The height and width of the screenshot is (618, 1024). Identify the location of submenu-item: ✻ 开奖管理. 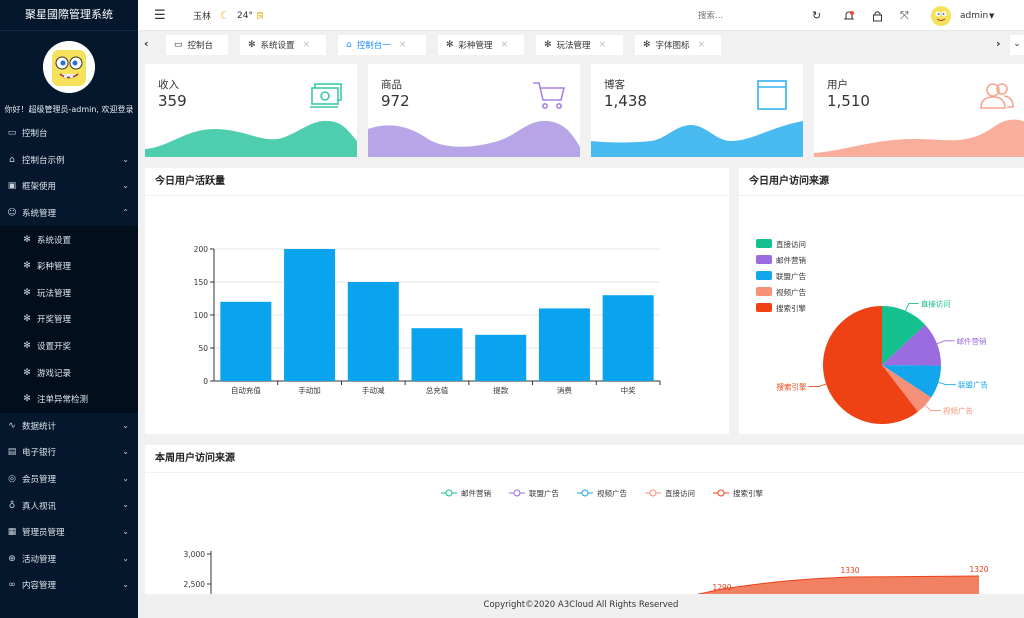
(69, 319).